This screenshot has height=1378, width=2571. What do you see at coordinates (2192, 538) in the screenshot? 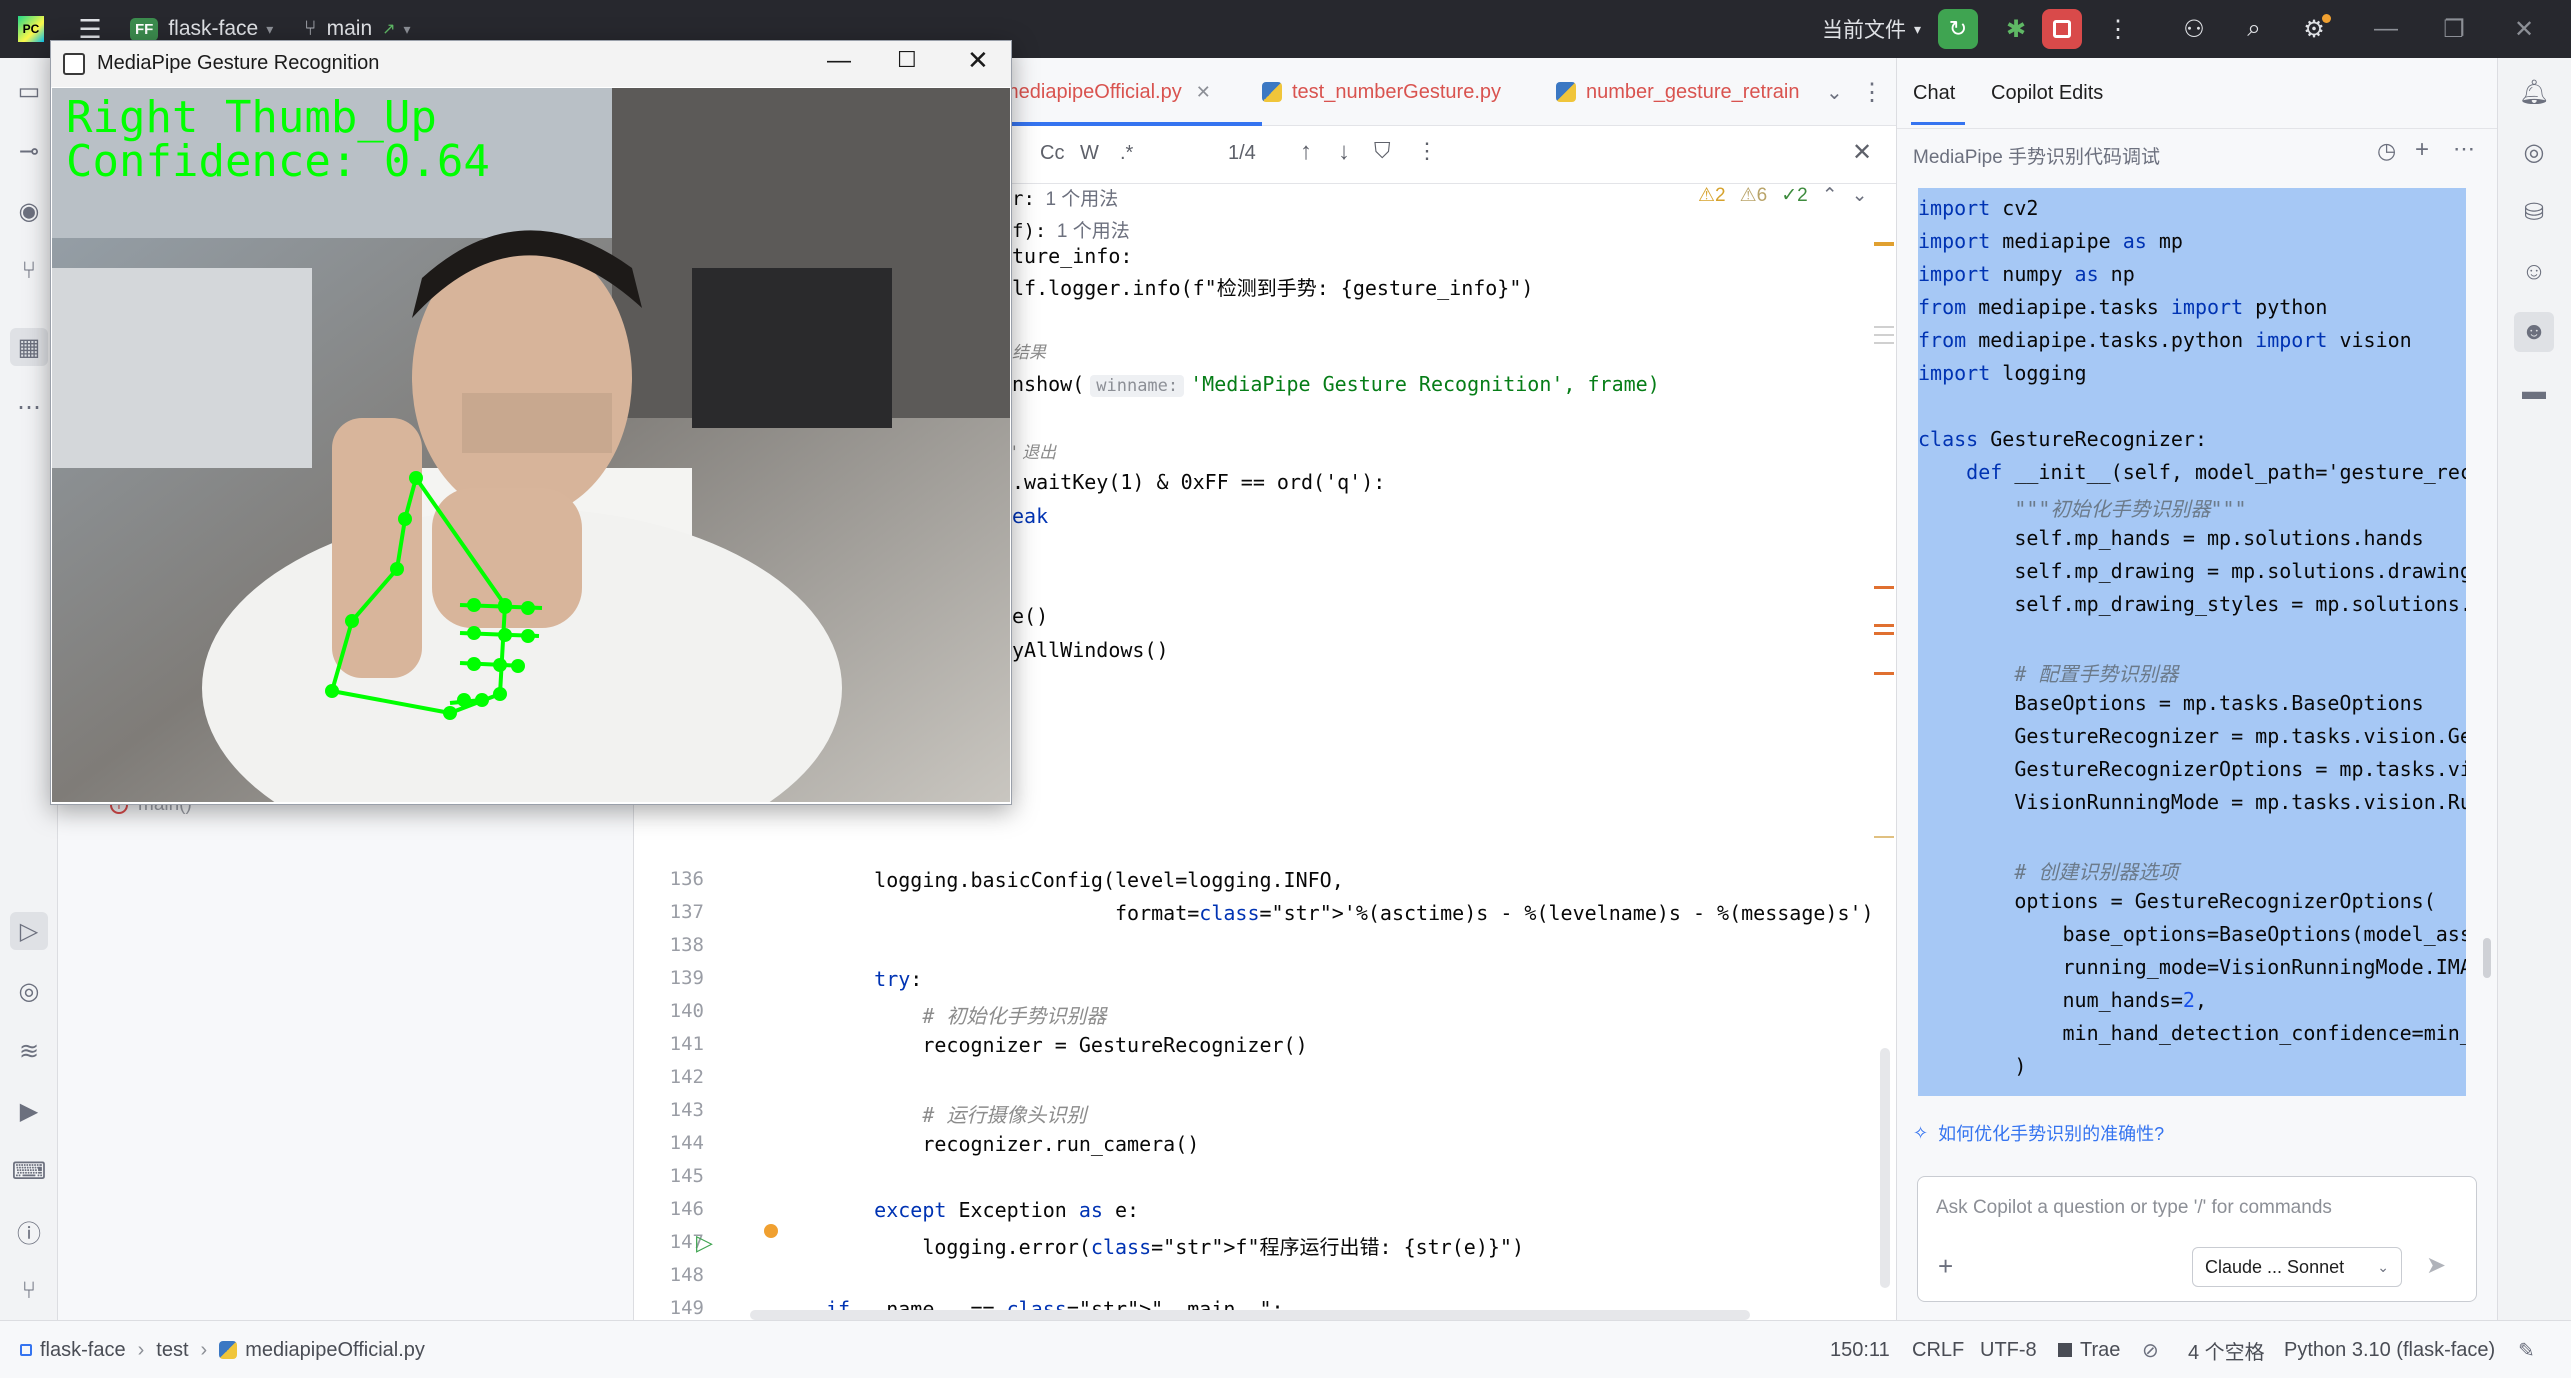
I see `copilot-code-line: self.mp_hands = mp.solutions.hands` at bounding box center [2192, 538].